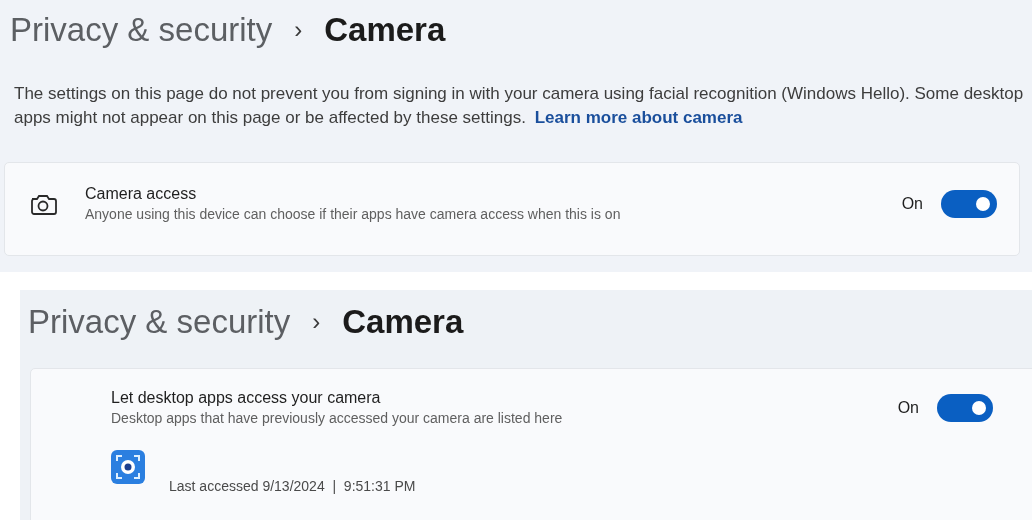  What do you see at coordinates (246, 398) in the screenshot?
I see `setting-title: Let desktop apps access your camera` at bounding box center [246, 398].